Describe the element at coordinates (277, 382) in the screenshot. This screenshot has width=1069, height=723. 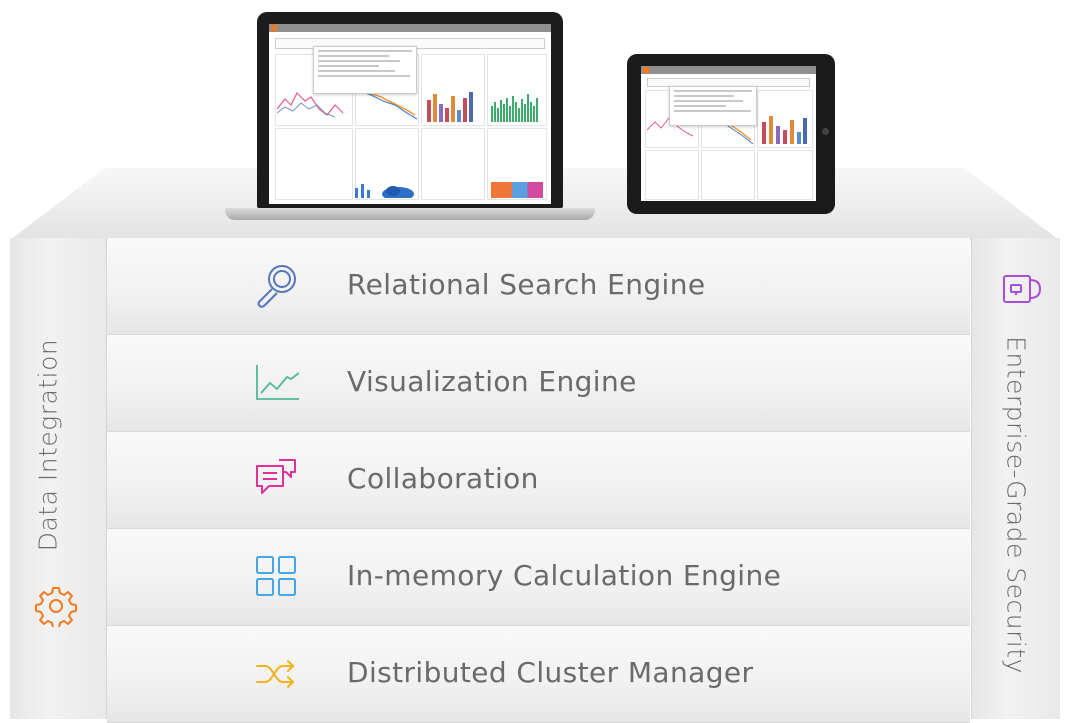
I see `line-chart-icon` at that location.